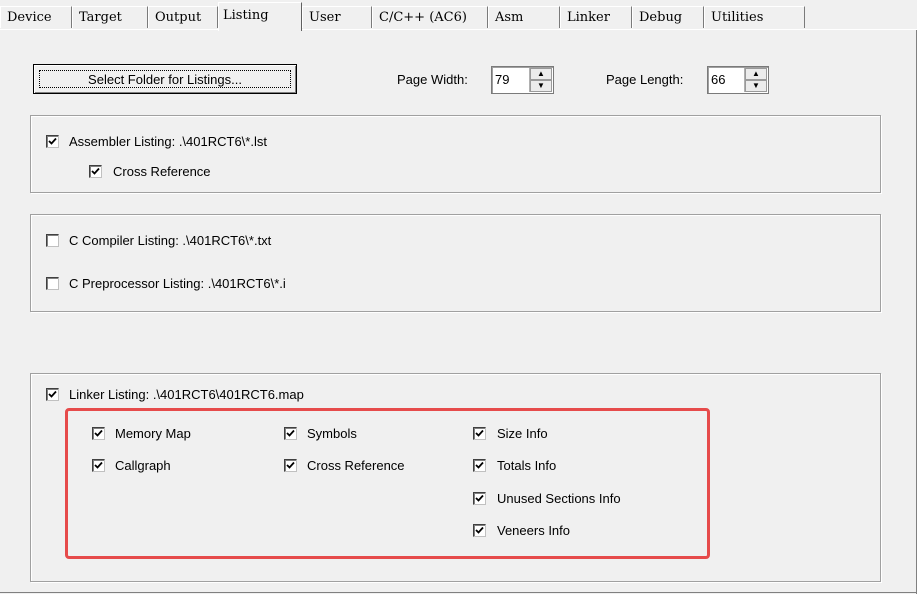  I want to click on page-width-value: 79, so click(502, 79).